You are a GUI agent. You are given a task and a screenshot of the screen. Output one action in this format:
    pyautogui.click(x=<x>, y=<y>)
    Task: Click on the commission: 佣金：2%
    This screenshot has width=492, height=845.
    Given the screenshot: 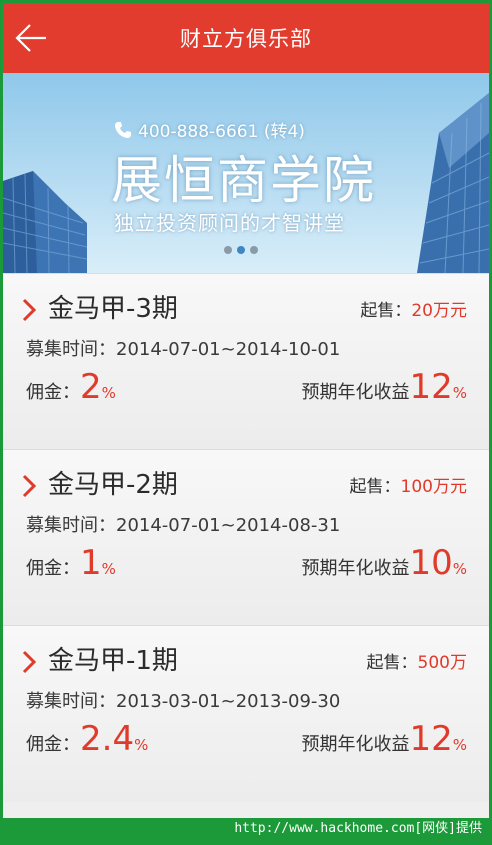 What is the action you would take?
    pyautogui.click(x=71, y=387)
    